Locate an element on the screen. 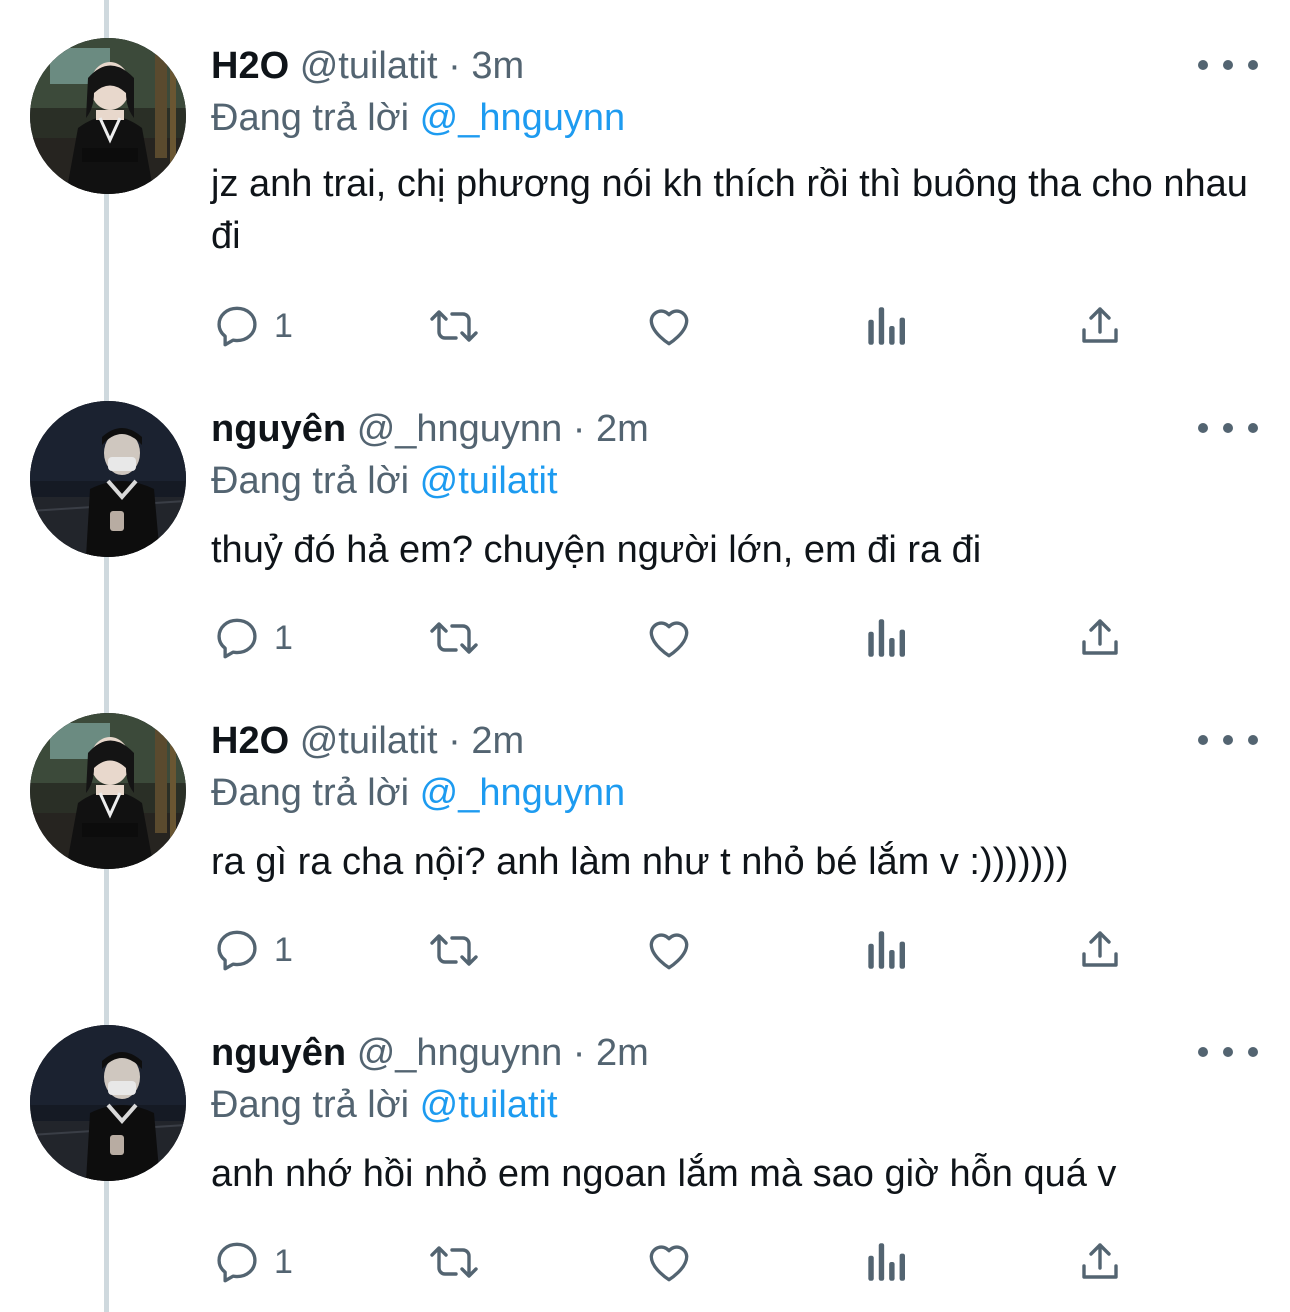  replying-to-line: Đang trả lời @_hnguynn is located at coordinates (418, 793).